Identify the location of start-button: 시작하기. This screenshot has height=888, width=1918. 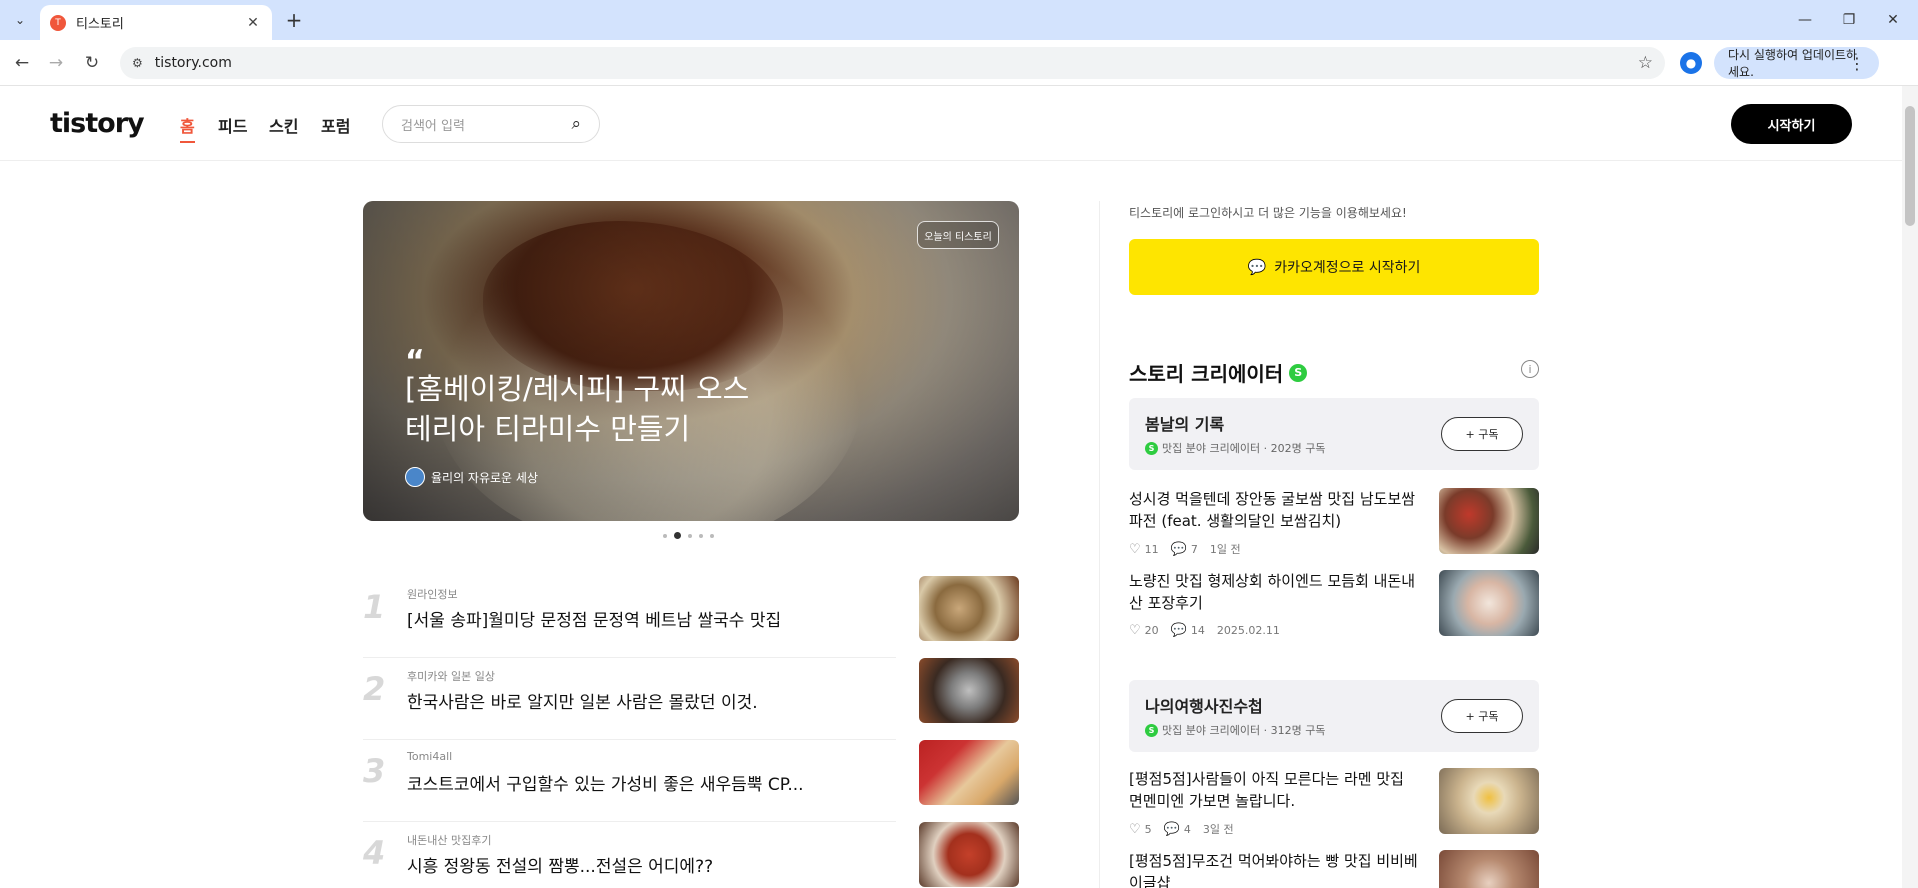
(1791, 124).